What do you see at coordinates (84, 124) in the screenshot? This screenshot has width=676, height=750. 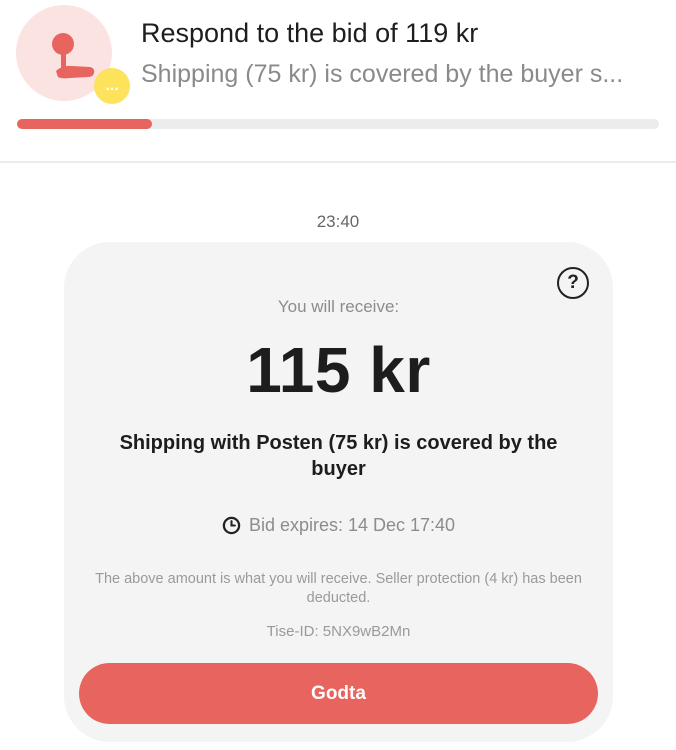 I see `progress-fill` at bounding box center [84, 124].